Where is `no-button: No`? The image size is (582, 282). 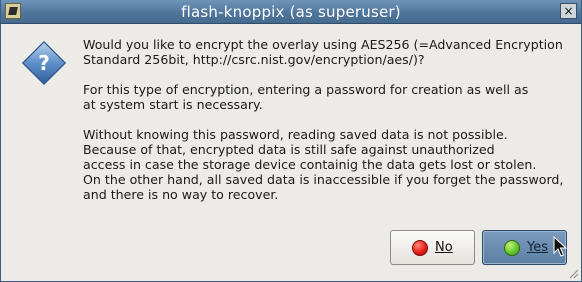 no-button: No is located at coordinates (432, 247).